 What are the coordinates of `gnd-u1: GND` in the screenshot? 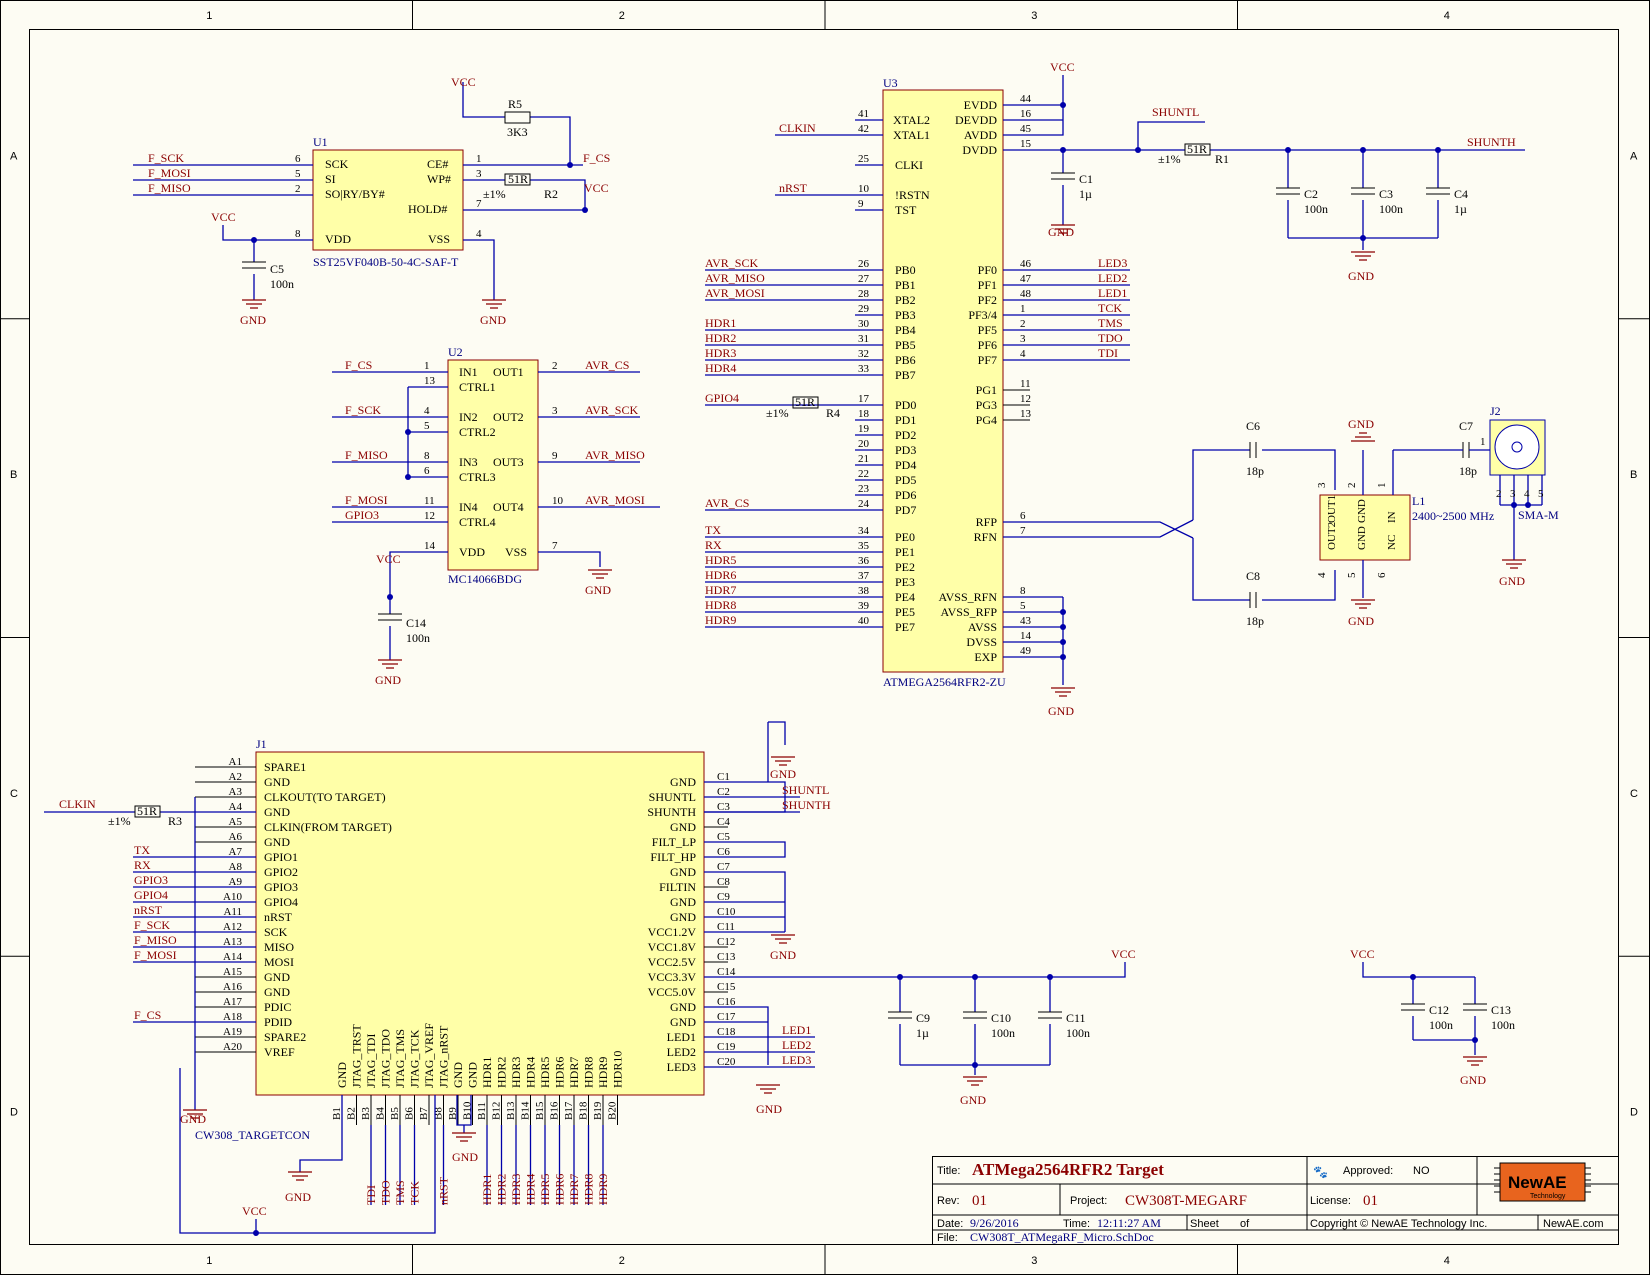 It's located at (493, 320).